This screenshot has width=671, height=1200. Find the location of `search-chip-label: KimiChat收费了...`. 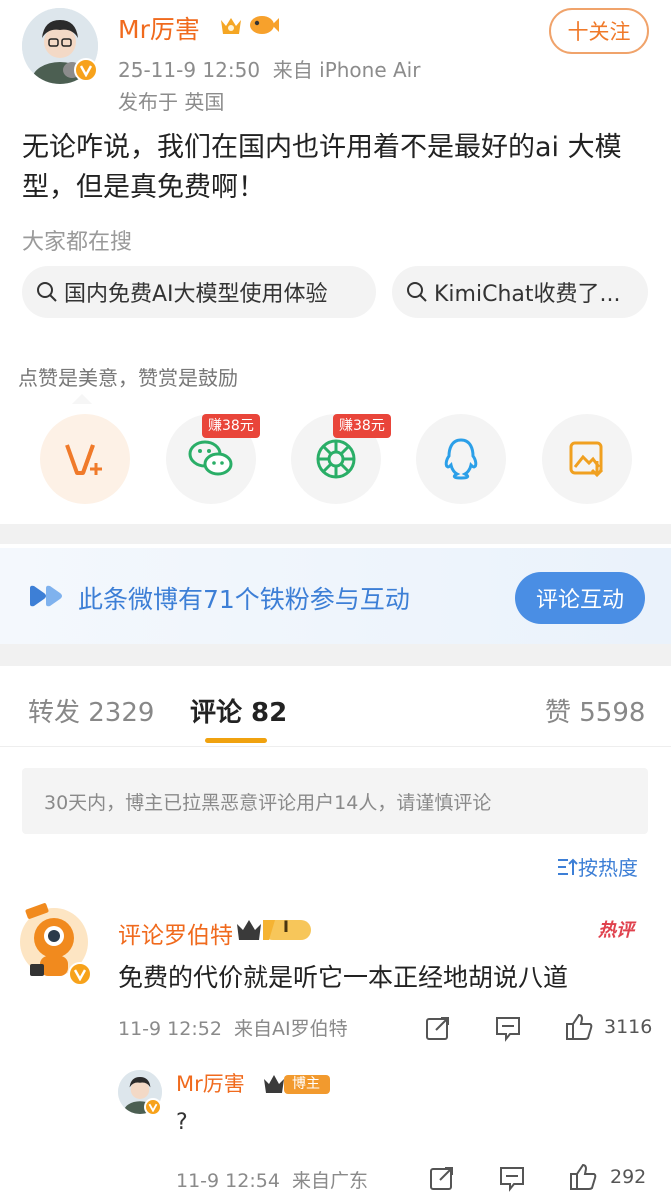

search-chip-label: KimiChat收费了... is located at coordinates (527, 294).